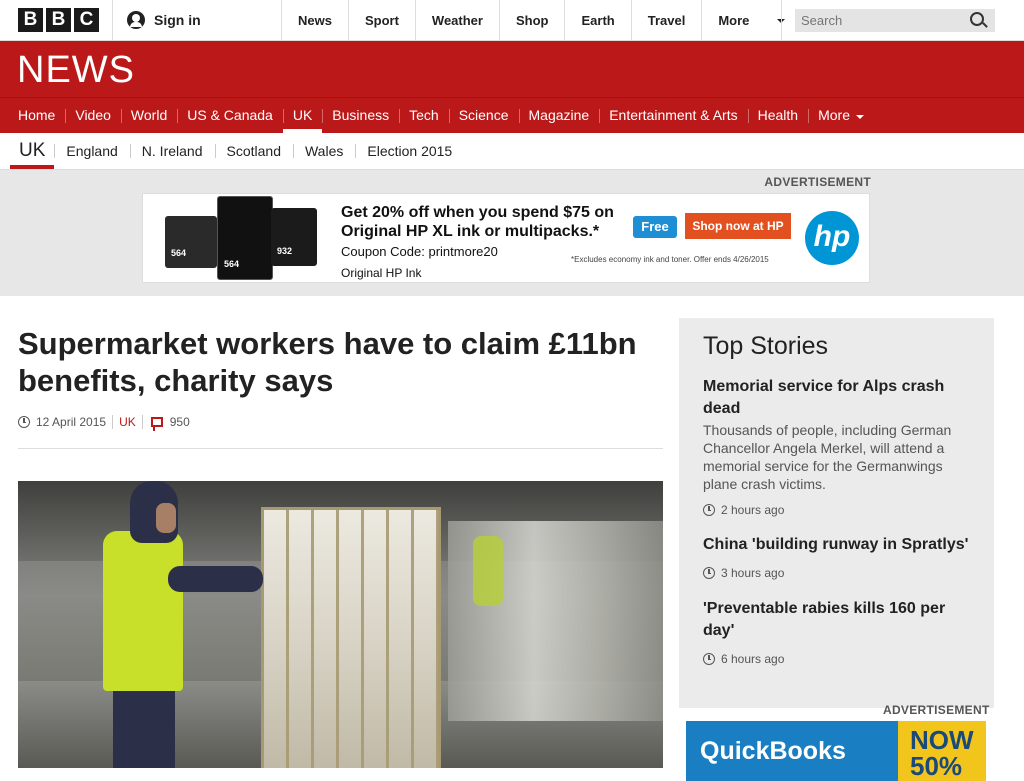 The image size is (1024, 781). What do you see at coordinates (777, 115) in the screenshot?
I see `news-nav-health: Health` at bounding box center [777, 115].